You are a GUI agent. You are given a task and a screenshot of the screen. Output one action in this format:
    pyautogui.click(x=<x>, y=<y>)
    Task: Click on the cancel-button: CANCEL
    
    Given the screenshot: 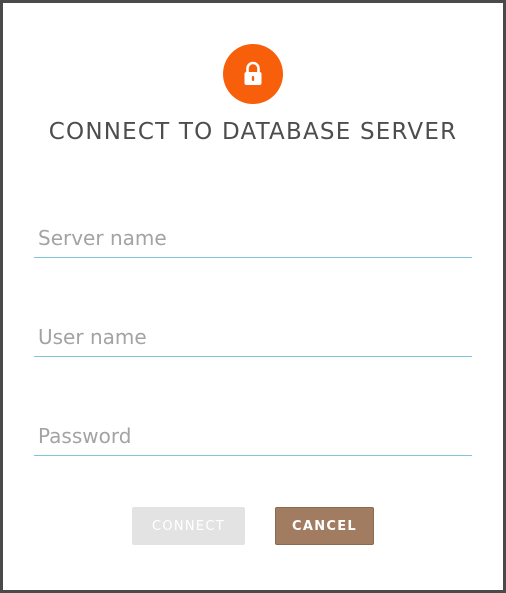 What is the action you would take?
    pyautogui.click(x=324, y=526)
    